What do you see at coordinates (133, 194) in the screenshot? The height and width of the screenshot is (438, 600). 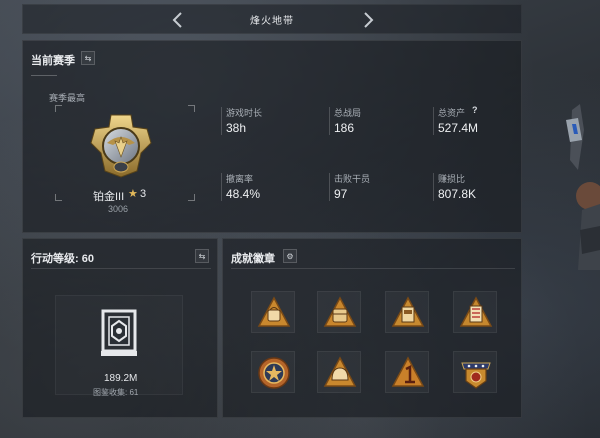 I see `star-icon: ★` at bounding box center [133, 194].